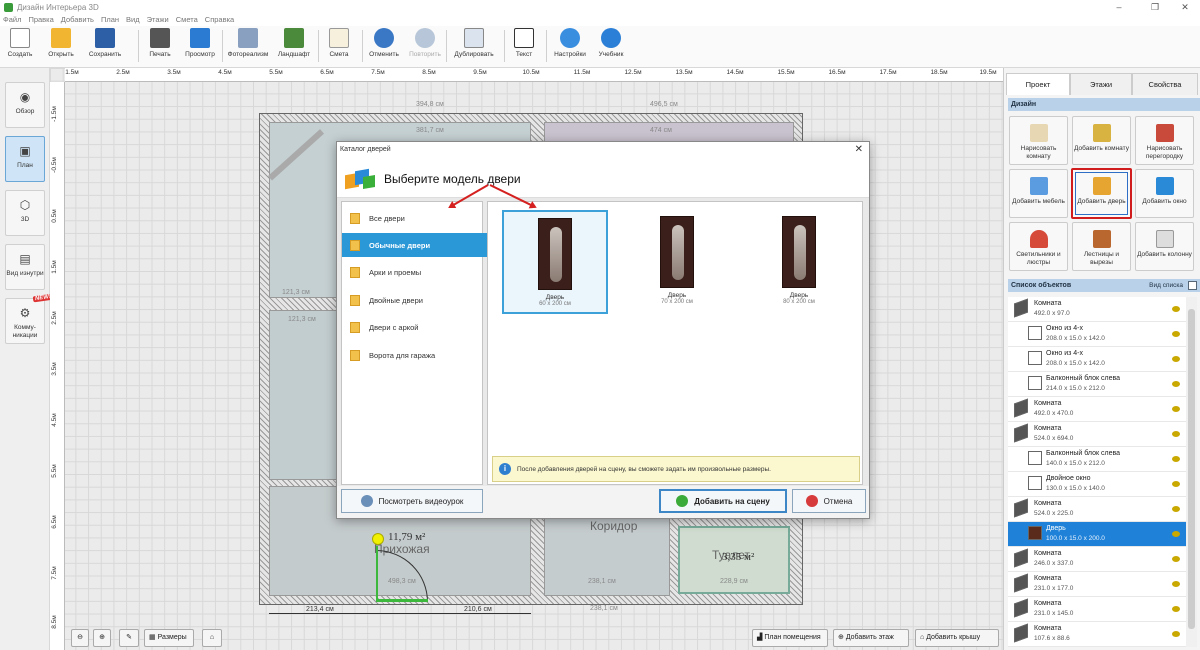  Describe the element at coordinates (1097, 309) in the screenshot. I see `object-list-item: Комната 492.0 x 97.0` at that location.